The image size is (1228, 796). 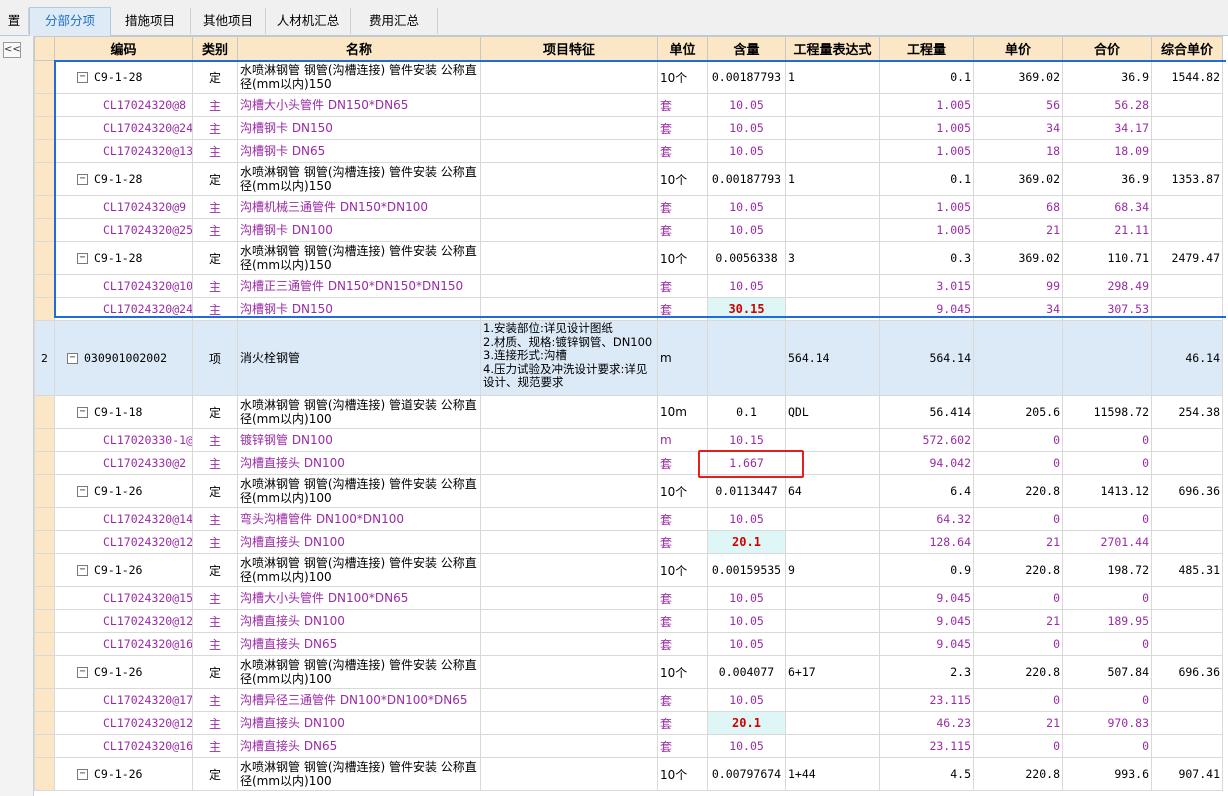 What do you see at coordinates (1107, 151) in the screenshot?
I see `total-cell: 18.09` at bounding box center [1107, 151].